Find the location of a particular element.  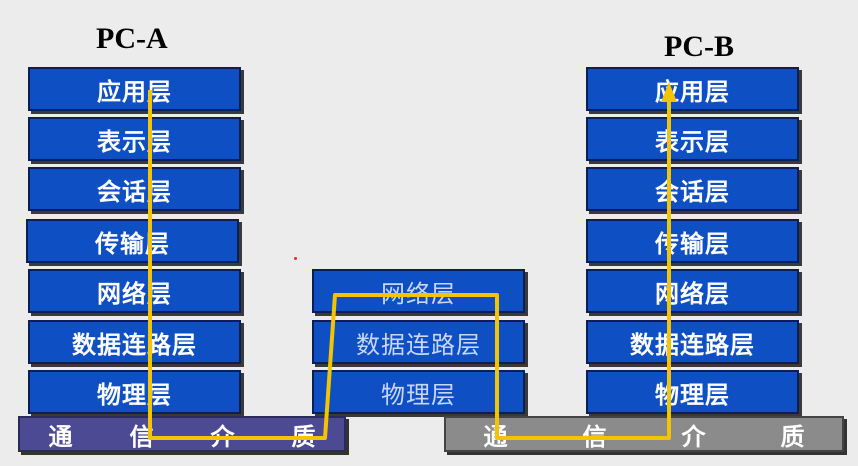

stray-dot is located at coordinates (295, 258).